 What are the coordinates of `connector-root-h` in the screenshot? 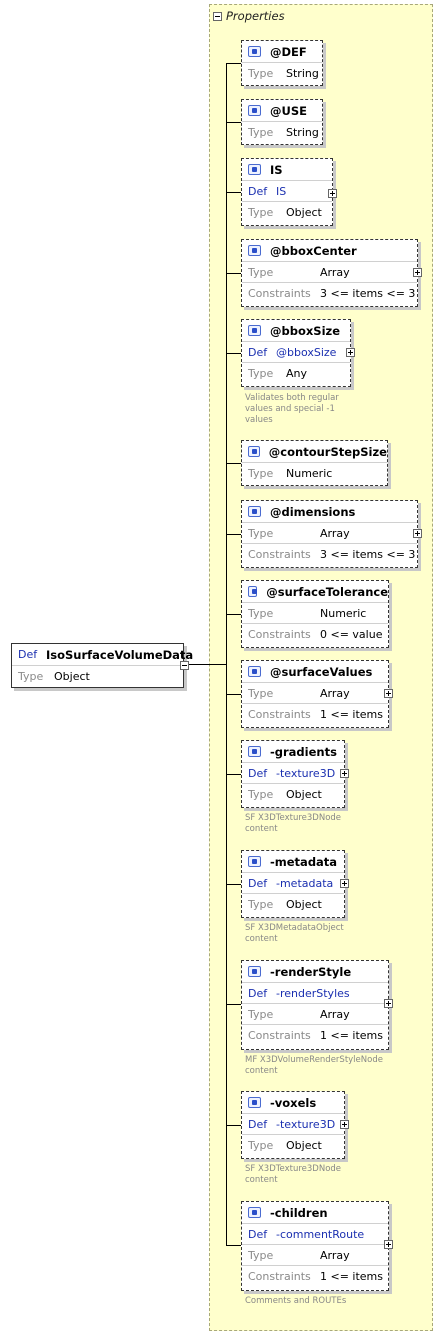 It's located at (205, 664).